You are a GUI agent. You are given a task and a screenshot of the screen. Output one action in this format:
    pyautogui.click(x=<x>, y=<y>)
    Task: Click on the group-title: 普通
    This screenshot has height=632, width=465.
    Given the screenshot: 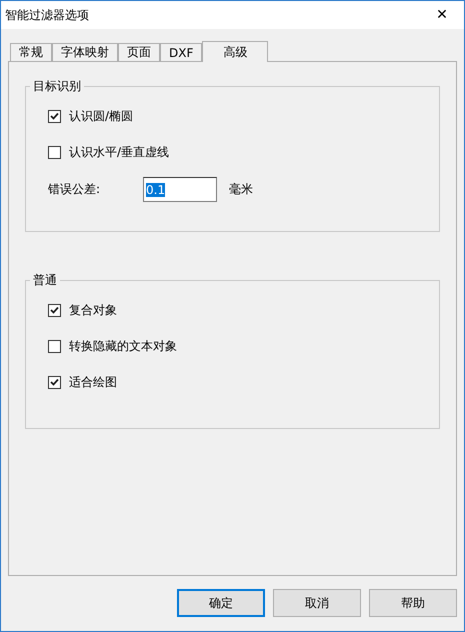 What is the action you would take?
    pyautogui.click(x=45, y=280)
    